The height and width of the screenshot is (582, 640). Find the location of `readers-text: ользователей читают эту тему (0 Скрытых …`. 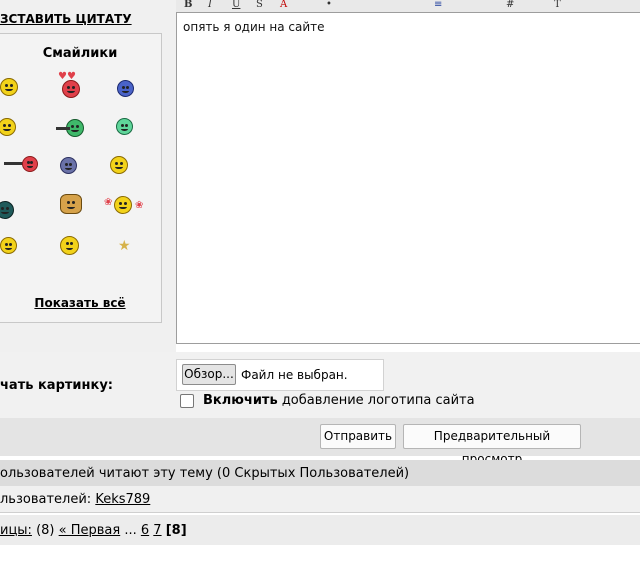

readers-text: ользователей читают эту тему (0 Скрытых … is located at coordinates (205, 473).